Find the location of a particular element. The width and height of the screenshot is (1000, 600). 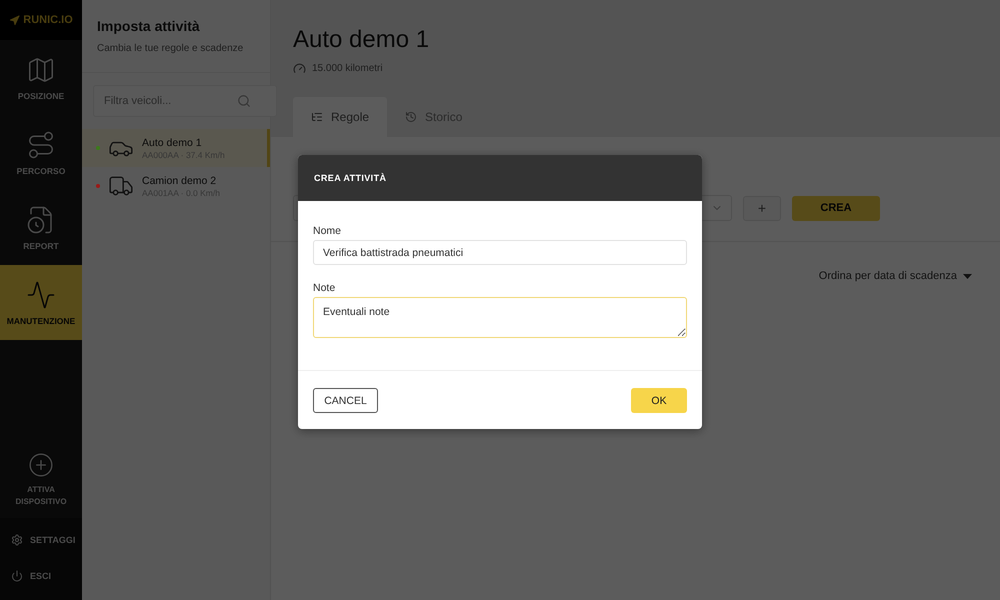

field-label: Nome is located at coordinates (327, 231).